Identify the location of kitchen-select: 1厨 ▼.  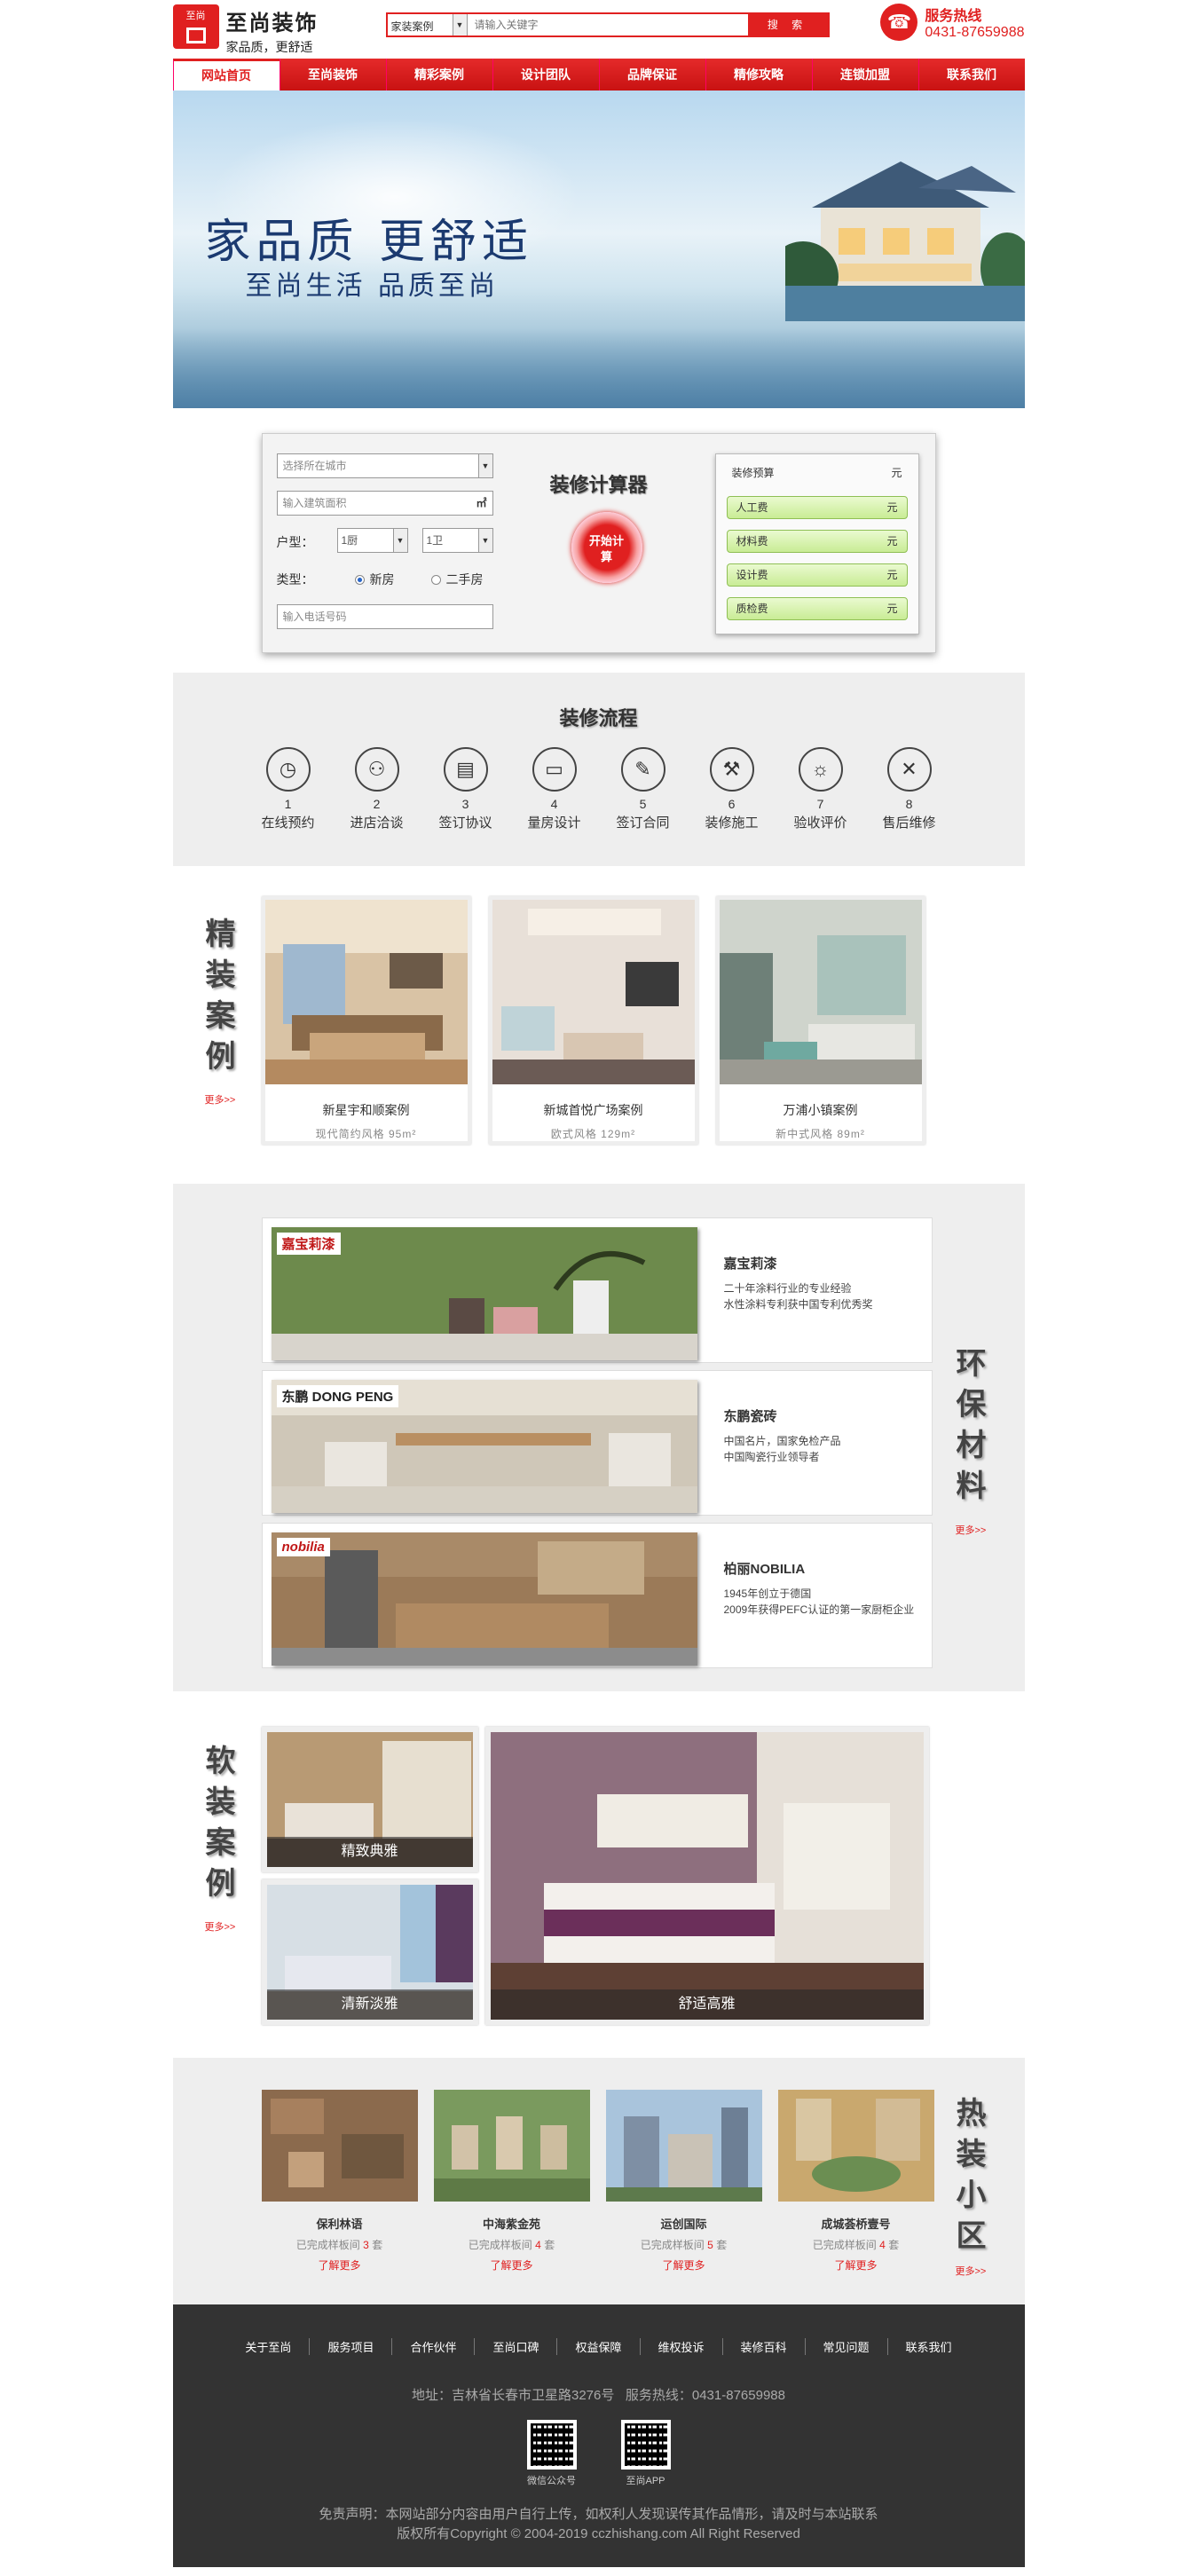
(372, 541).